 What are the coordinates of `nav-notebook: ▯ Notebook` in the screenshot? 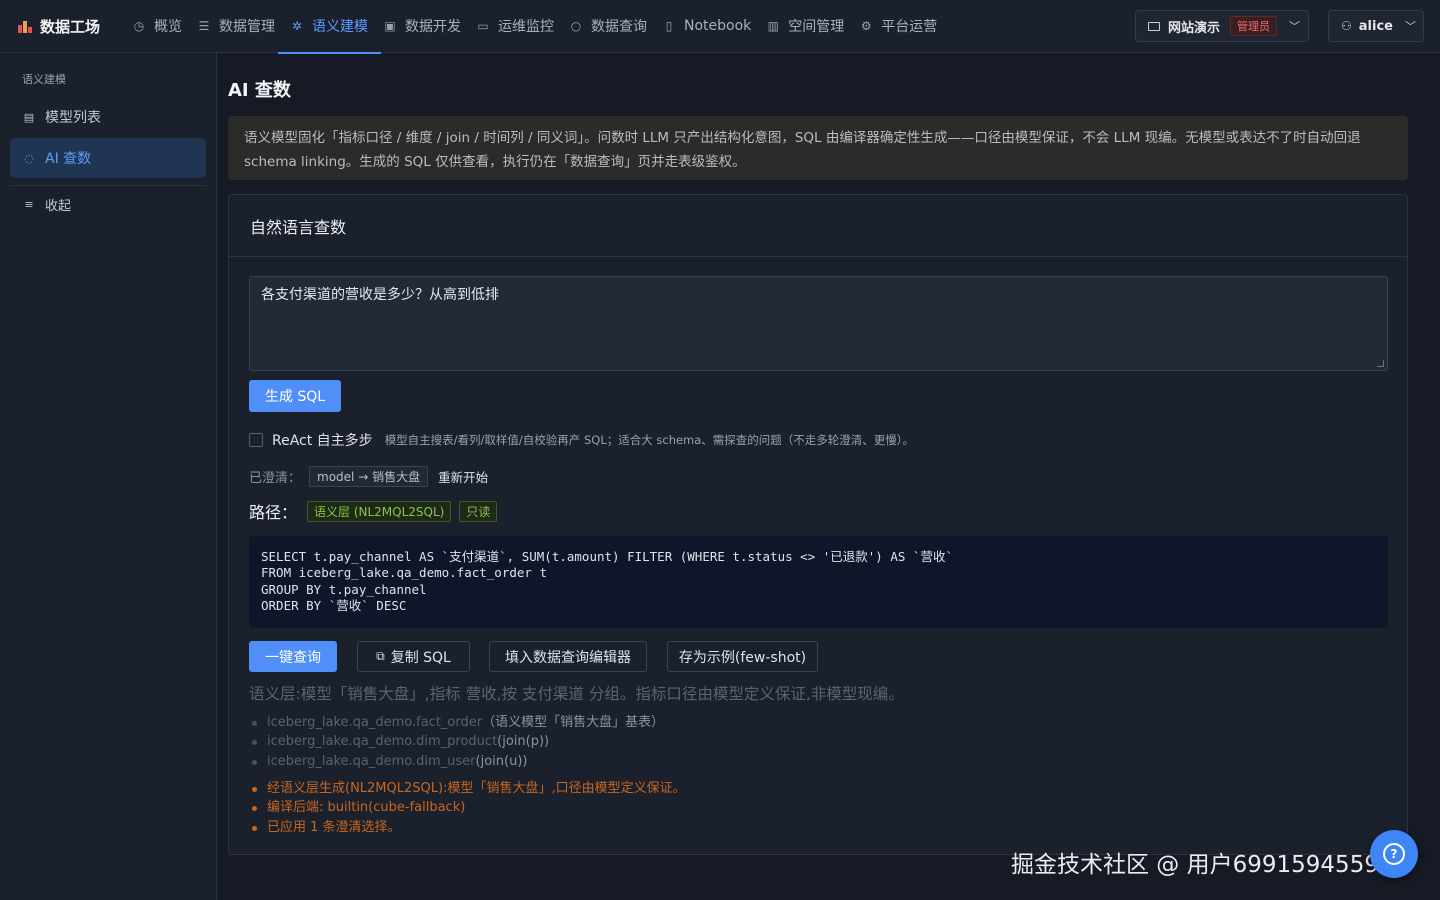 It's located at (714, 26).